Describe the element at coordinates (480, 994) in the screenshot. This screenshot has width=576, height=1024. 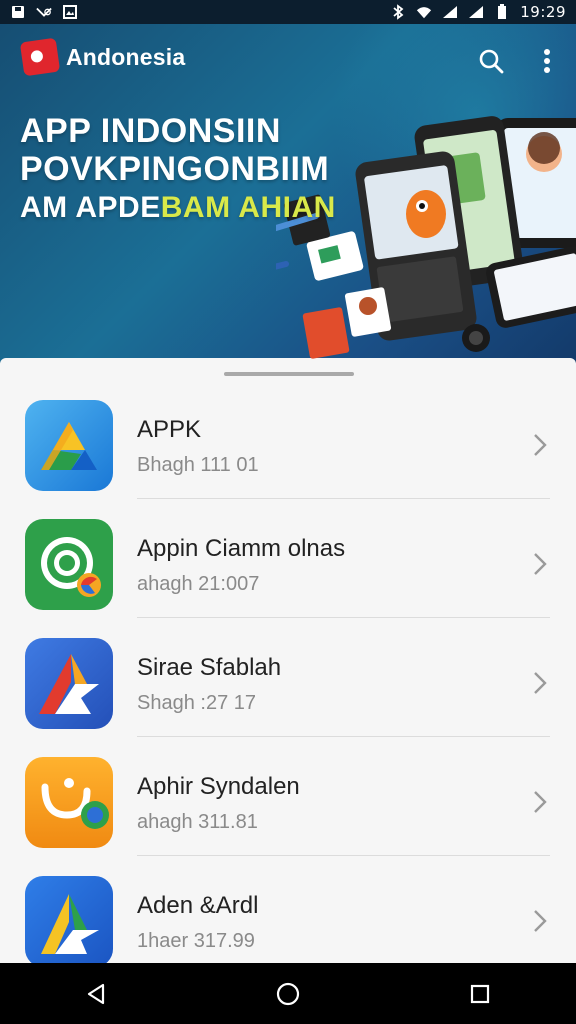
I see `recents-icon` at that location.